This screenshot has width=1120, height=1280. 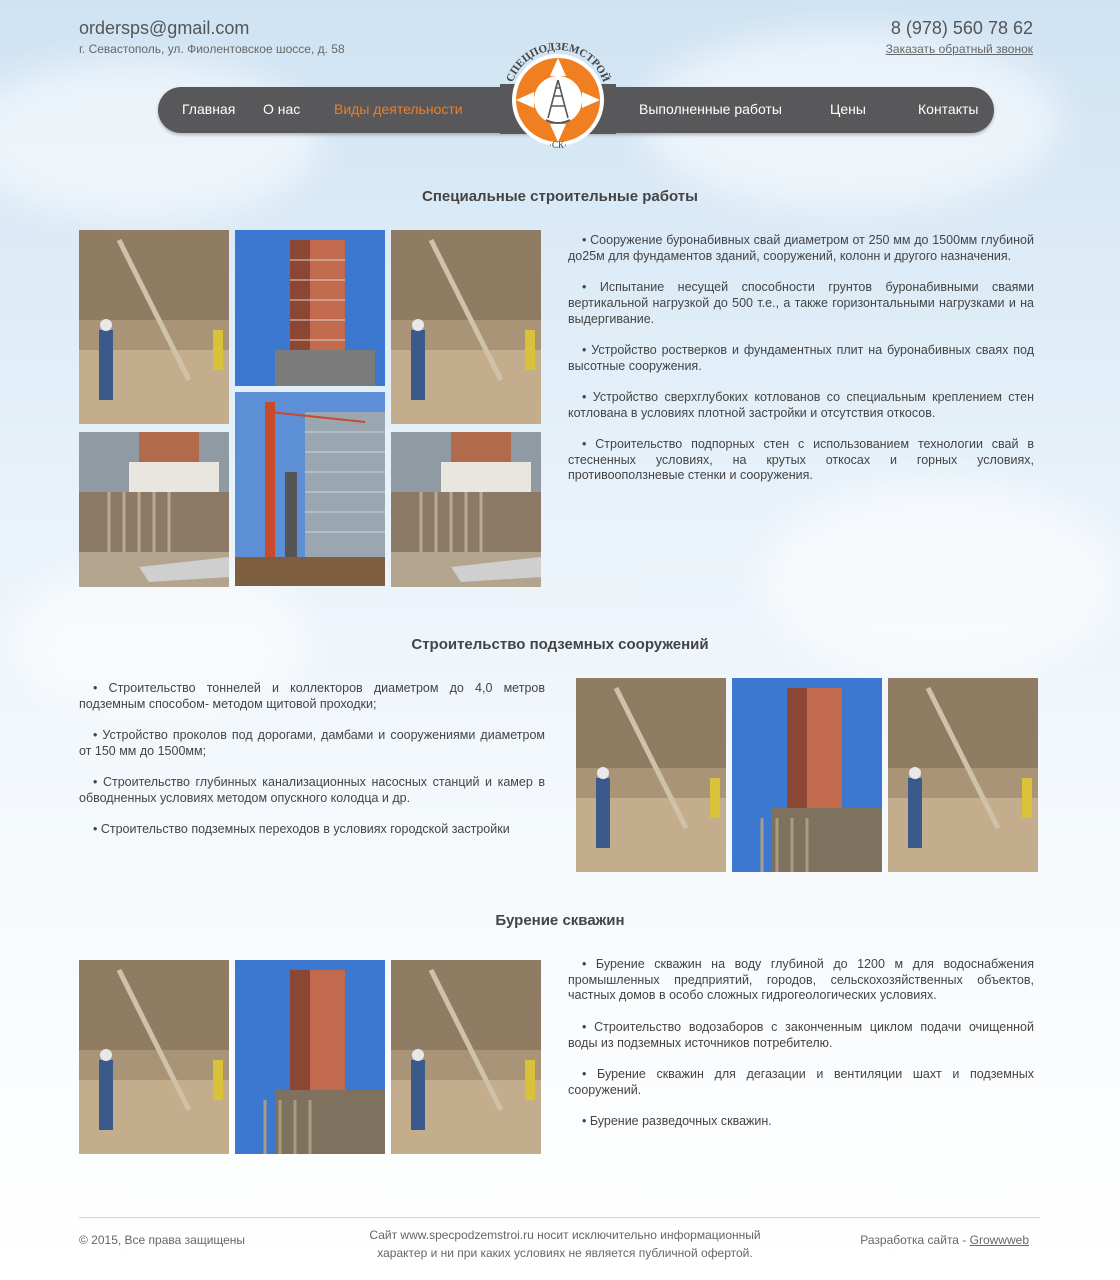 I want to click on photo-drilling-rig, so click(x=310, y=489).